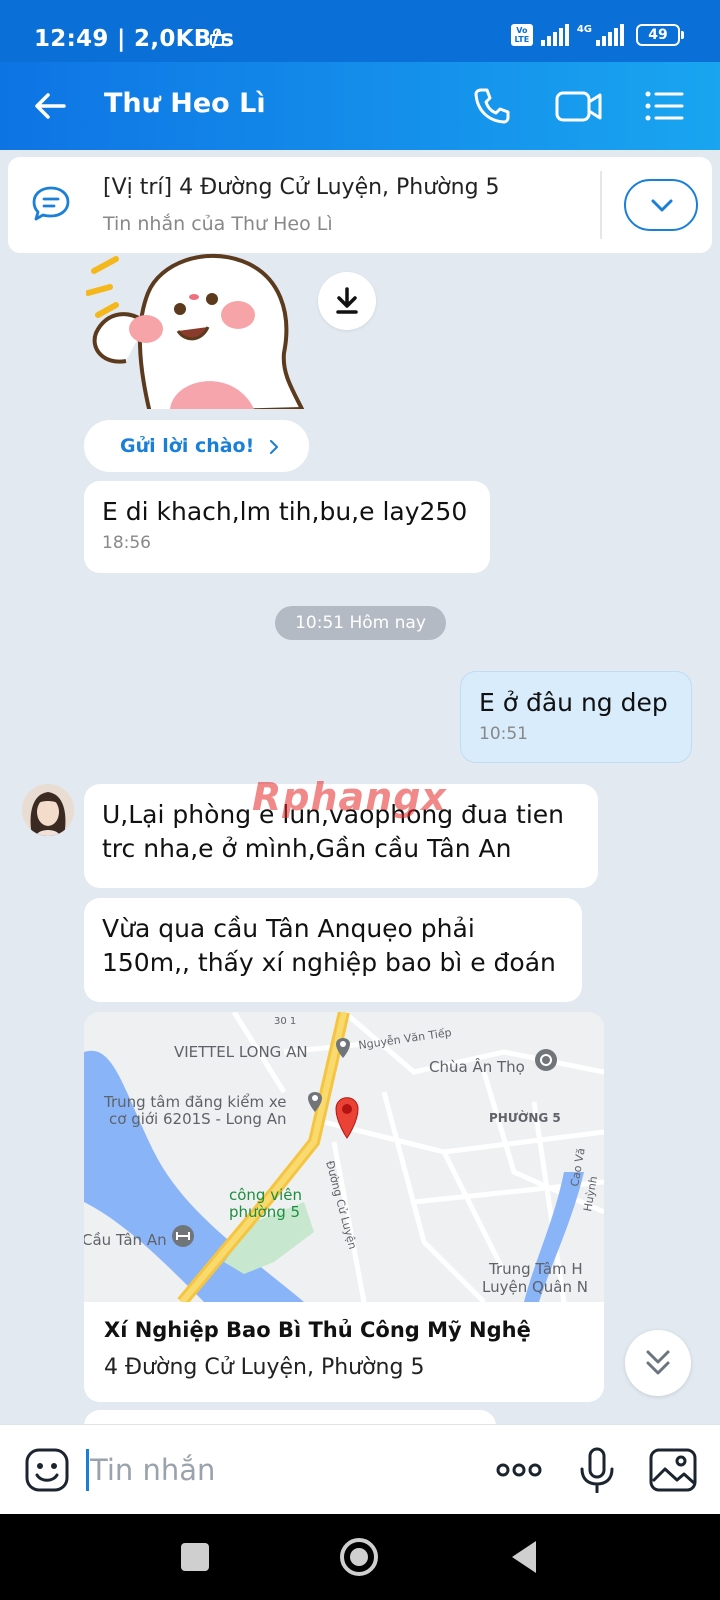  What do you see at coordinates (218, 224) in the screenshot?
I see `pinned-subtitle: Tin nhắn của Thư Heo Lì` at bounding box center [218, 224].